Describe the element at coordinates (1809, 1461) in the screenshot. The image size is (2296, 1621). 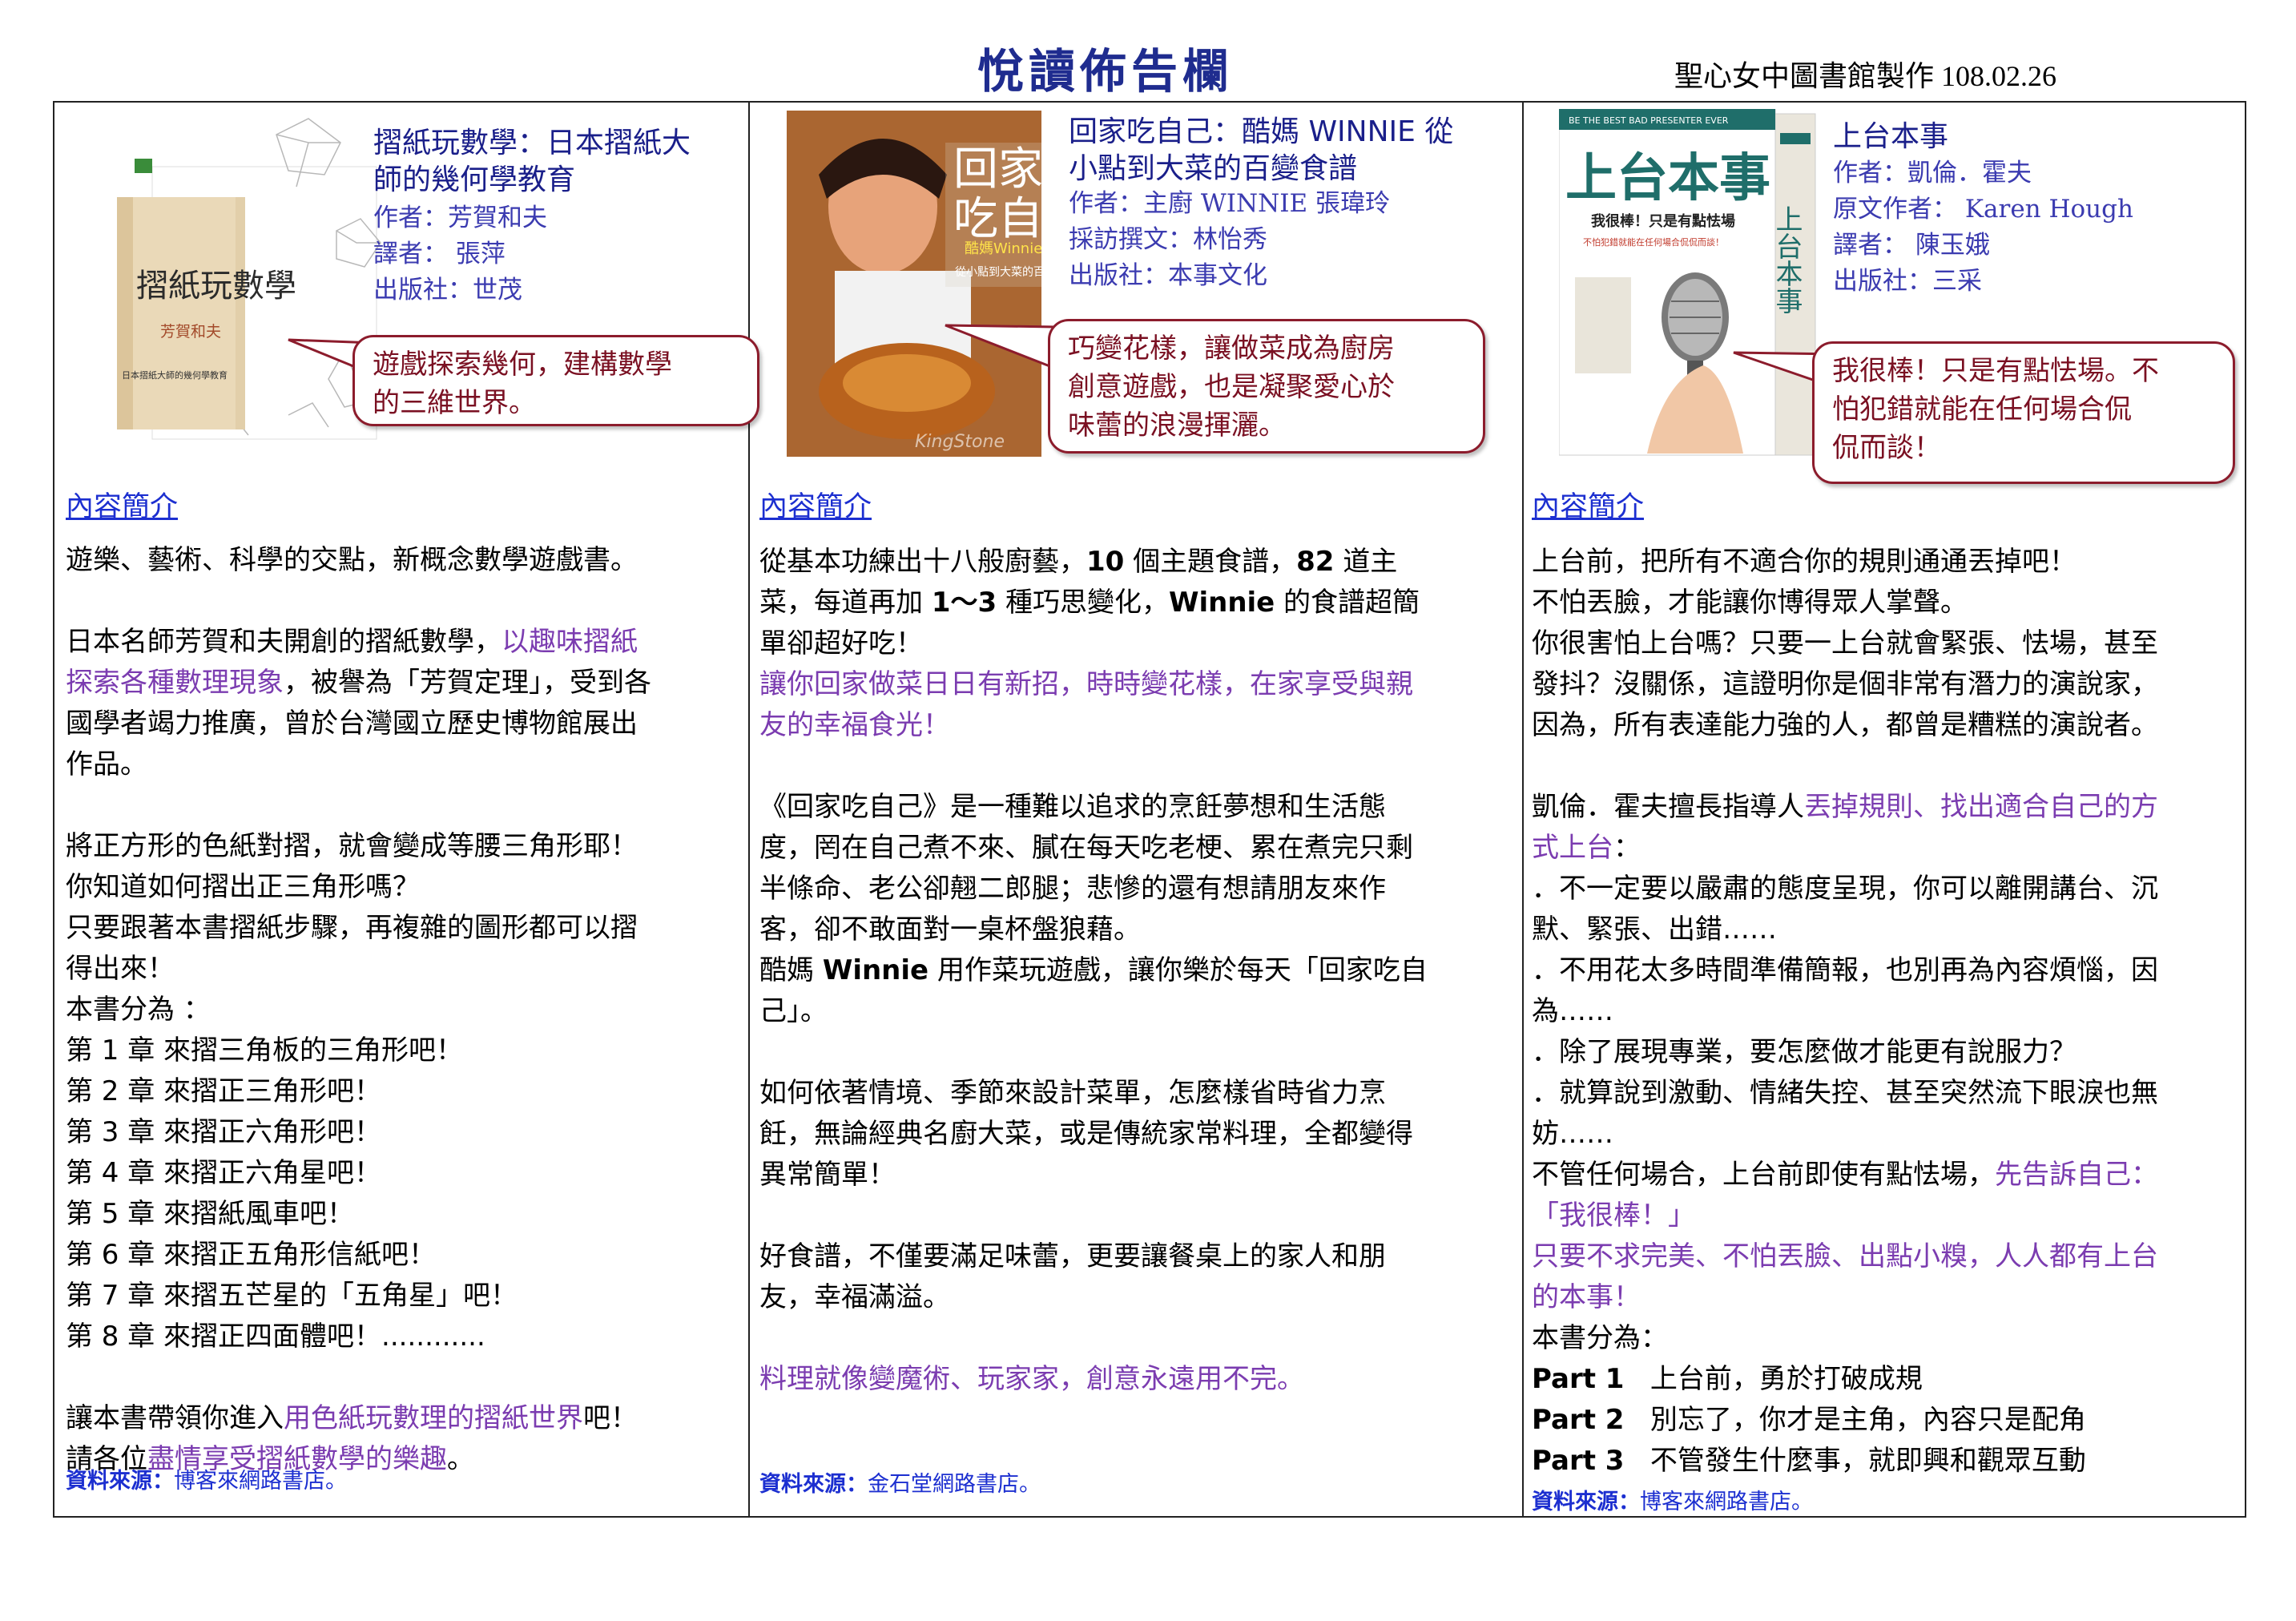
I see `part-item: Part 3 不管發生什麼事，就即興和觀眾互動` at that location.